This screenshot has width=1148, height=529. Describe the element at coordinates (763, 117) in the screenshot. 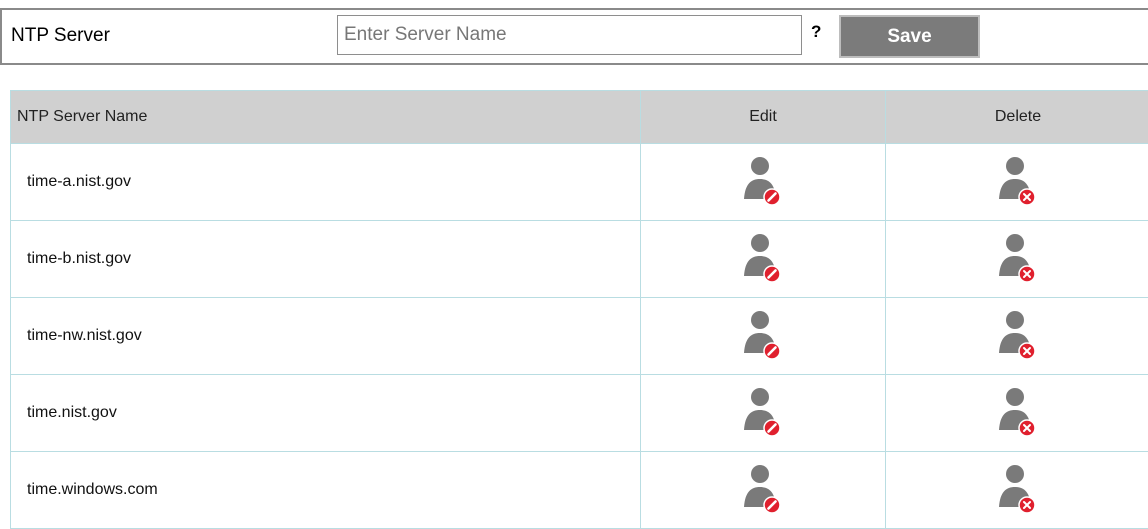

I see `column-header-edit: Edit` at that location.